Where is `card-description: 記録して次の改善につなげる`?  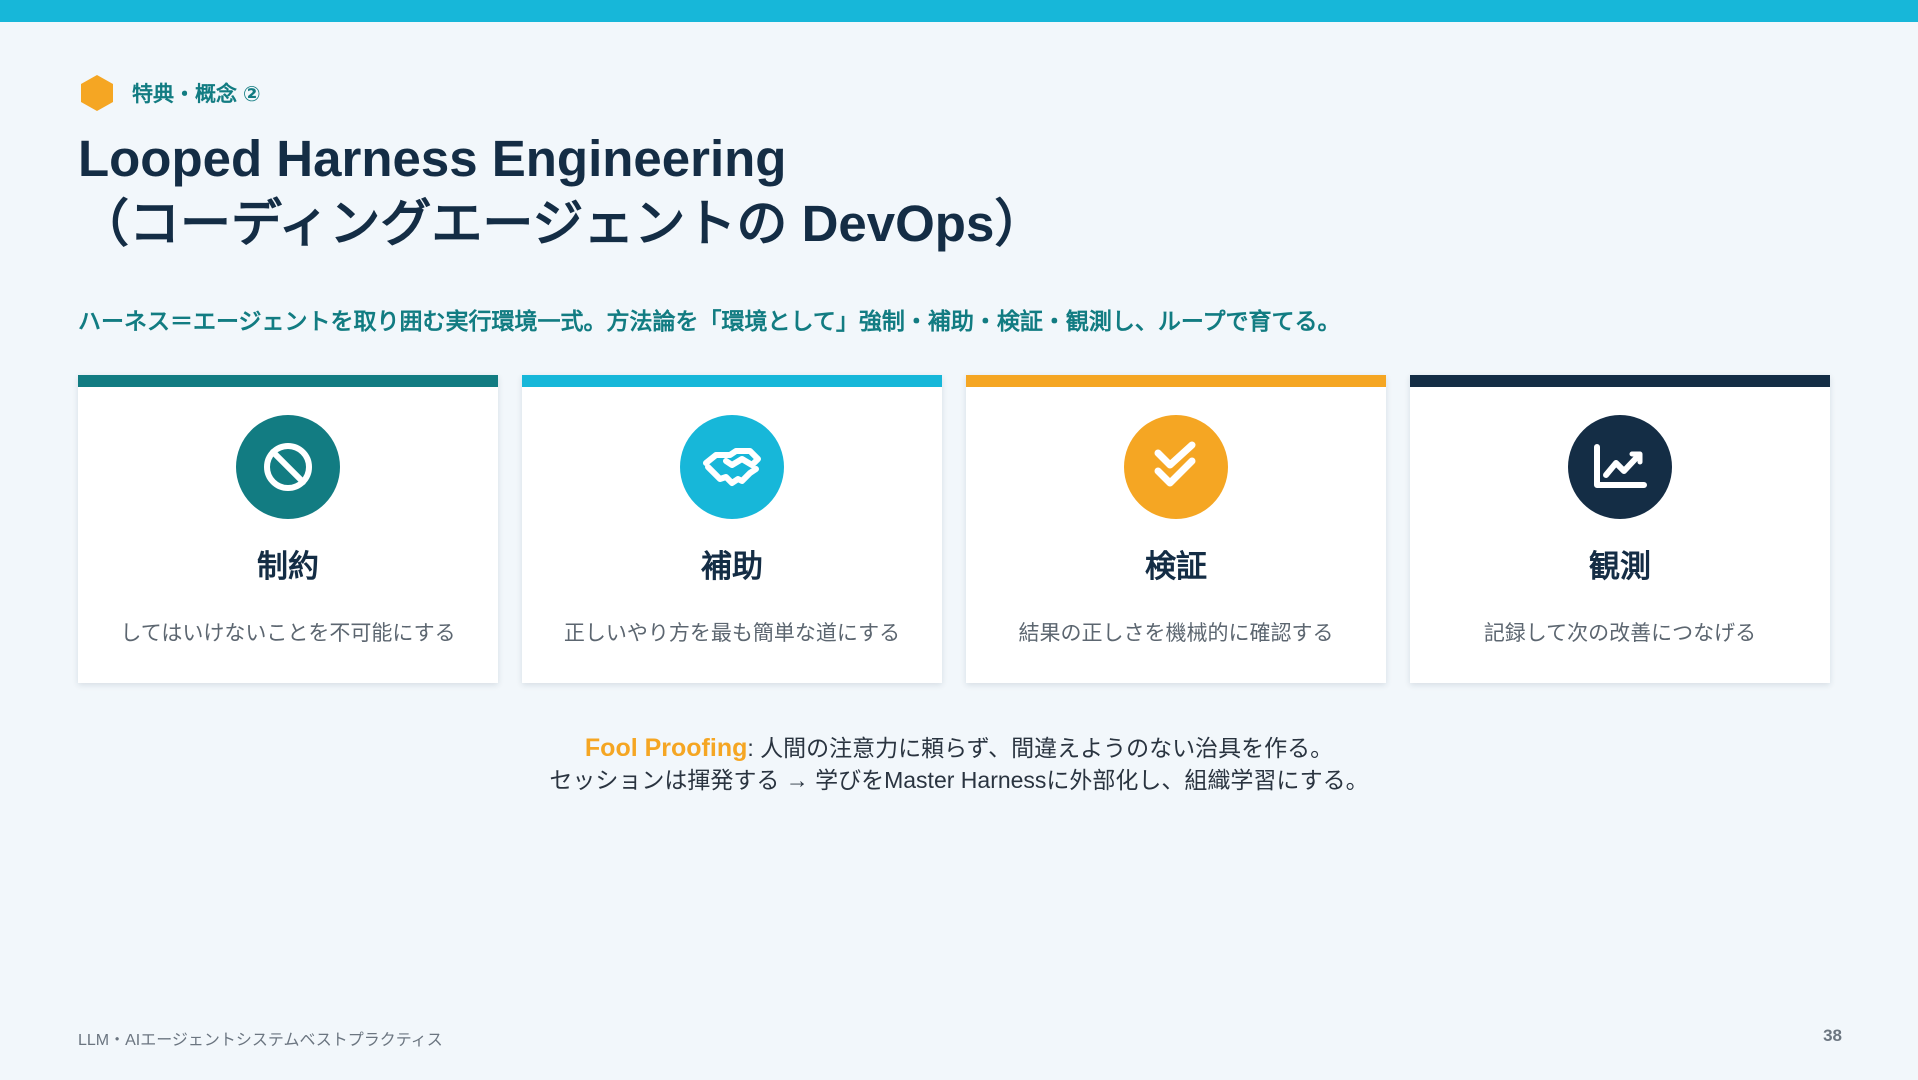 card-description: 記録して次の改善につなげる is located at coordinates (1620, 633).